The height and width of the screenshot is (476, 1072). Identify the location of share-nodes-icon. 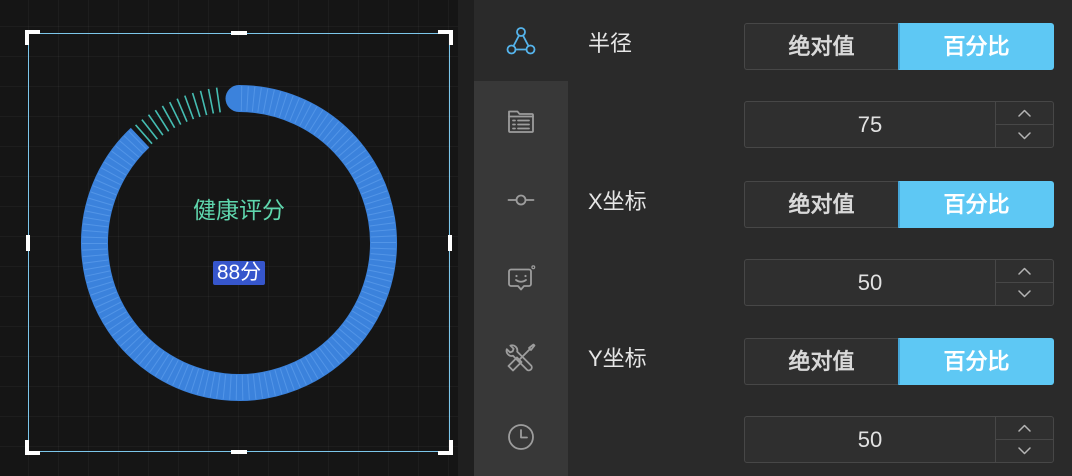
(521, 40).